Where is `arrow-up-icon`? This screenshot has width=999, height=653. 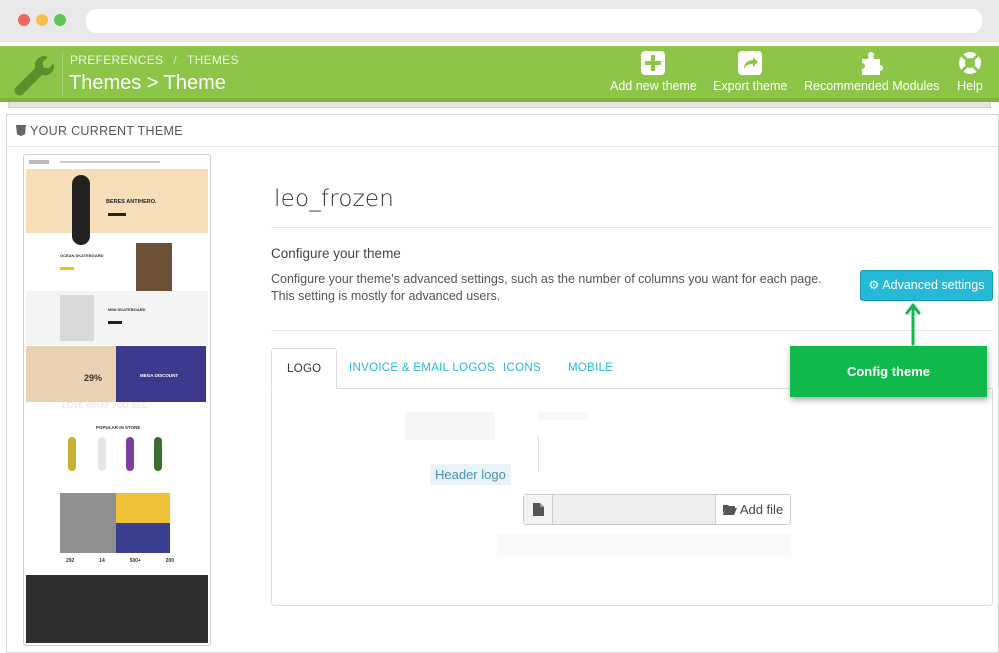 arrow-up-icon is located at coordinates (913, 324).